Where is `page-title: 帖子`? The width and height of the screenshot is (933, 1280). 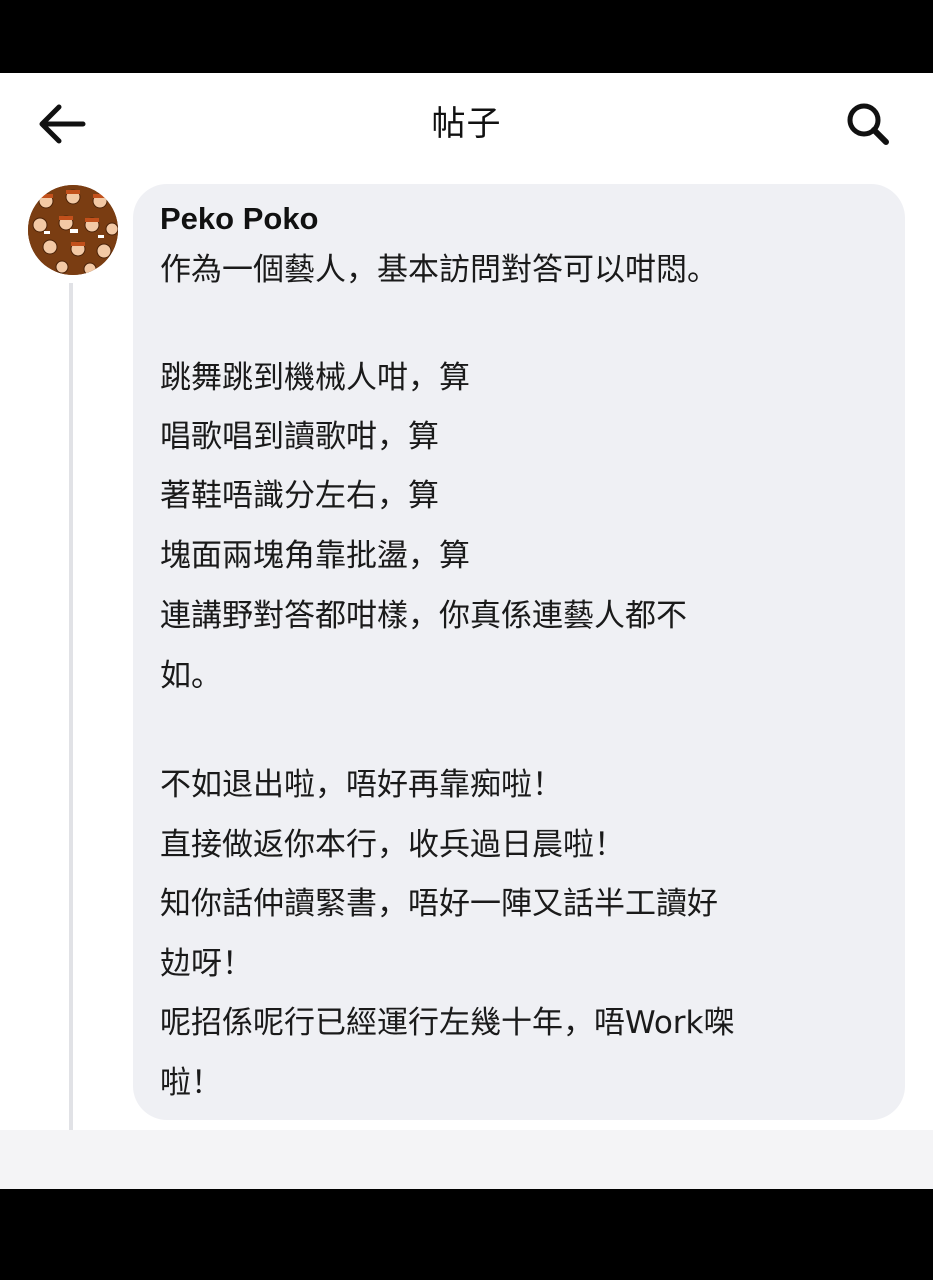
page-title: 帖子 is located at coordinates (466, 124).